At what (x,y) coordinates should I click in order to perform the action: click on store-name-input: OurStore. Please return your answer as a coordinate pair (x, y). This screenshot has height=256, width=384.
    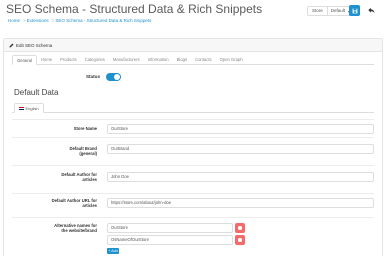
    Looking at the image, I should click on (240, 129).